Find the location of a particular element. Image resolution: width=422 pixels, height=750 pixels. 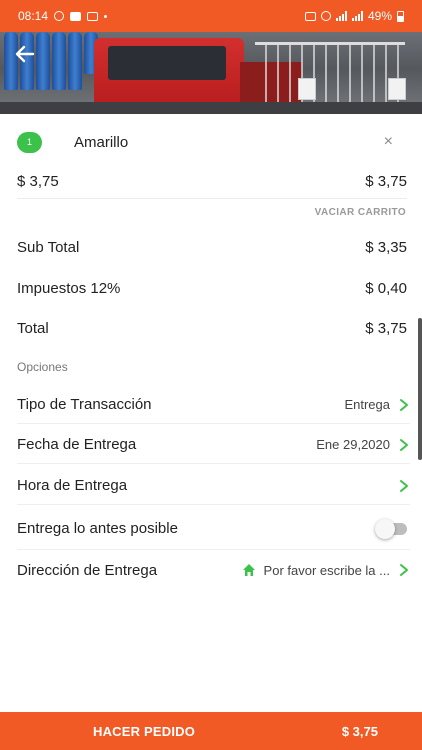

asap-delivery-row: Entrega lo antes posible is located at coordinates (213, 529).